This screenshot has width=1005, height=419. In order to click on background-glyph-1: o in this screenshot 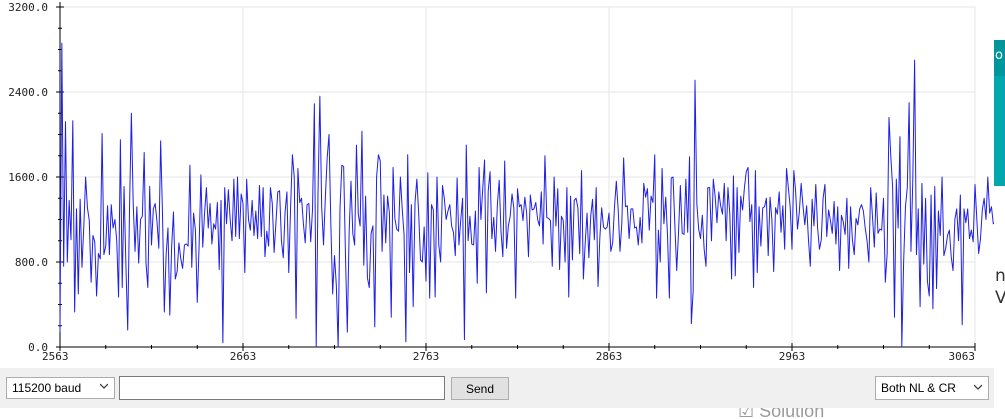, I will do `click(999, 55)`.